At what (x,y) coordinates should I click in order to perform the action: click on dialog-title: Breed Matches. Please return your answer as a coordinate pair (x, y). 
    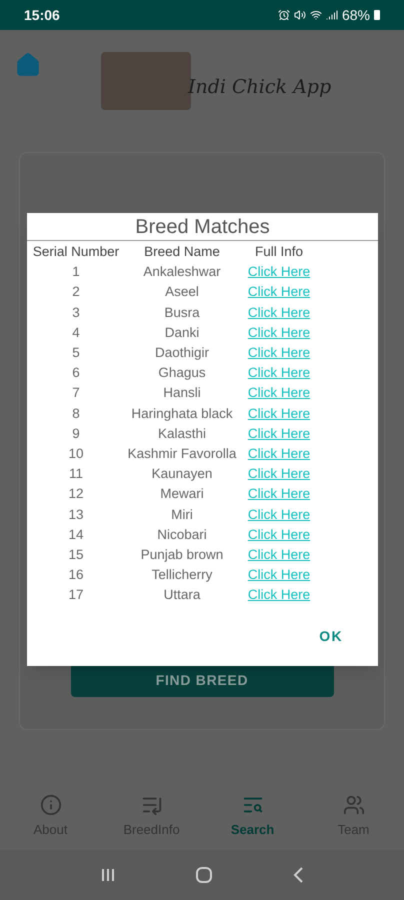
    Looking at the image, I should click on (202, 227).